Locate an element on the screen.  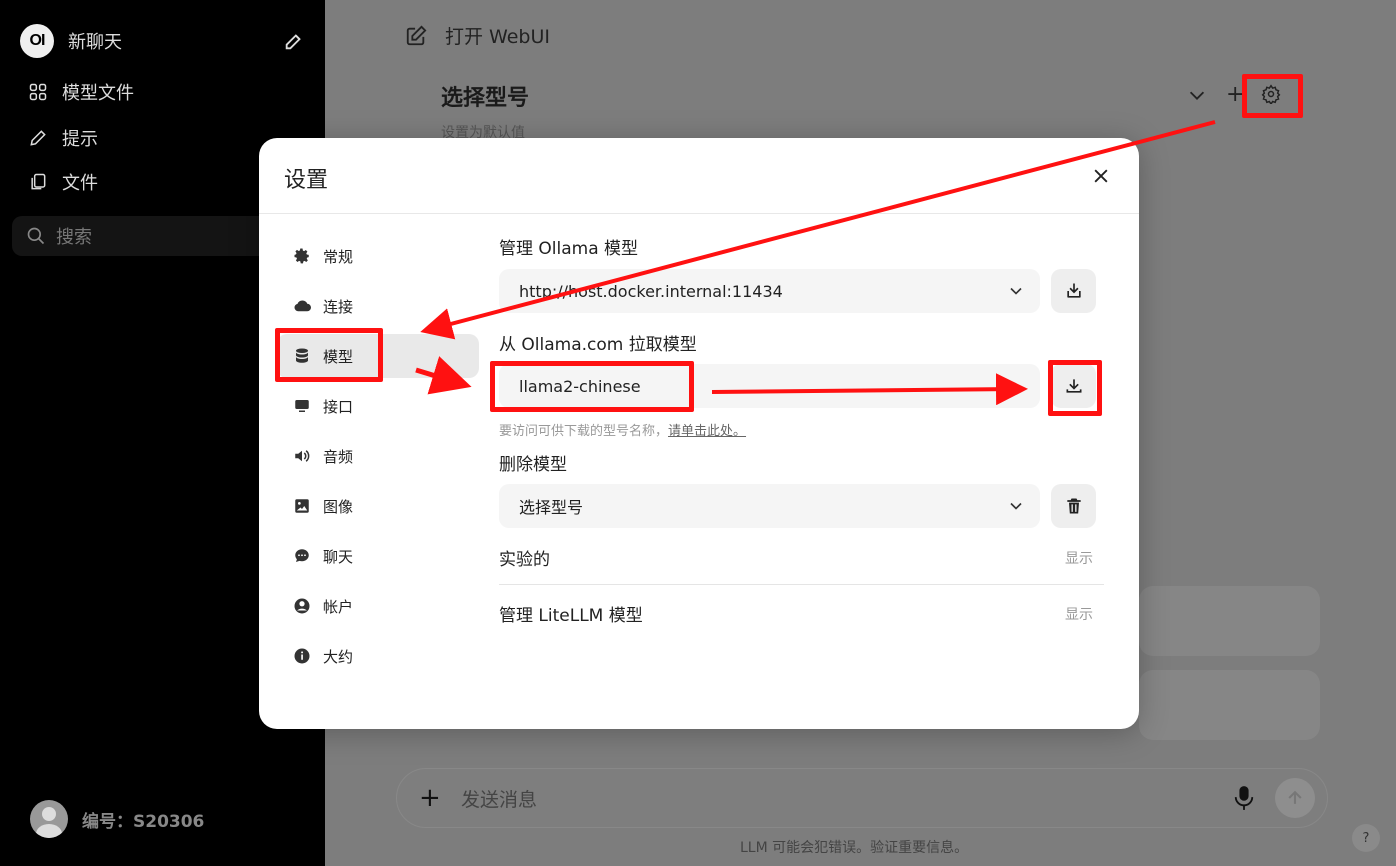
ollama-url-select: http://host.docker.internal:11434 is located at coordinates (769, 291).